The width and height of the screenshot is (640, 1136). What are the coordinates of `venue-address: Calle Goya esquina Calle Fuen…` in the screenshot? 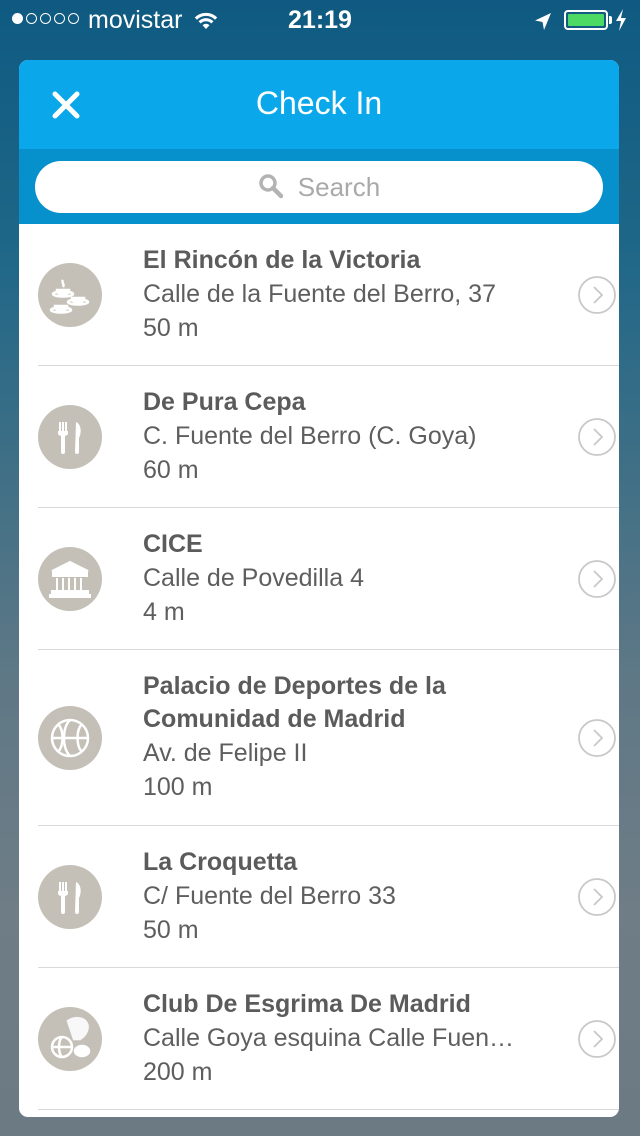 It's located at (329, 1038).